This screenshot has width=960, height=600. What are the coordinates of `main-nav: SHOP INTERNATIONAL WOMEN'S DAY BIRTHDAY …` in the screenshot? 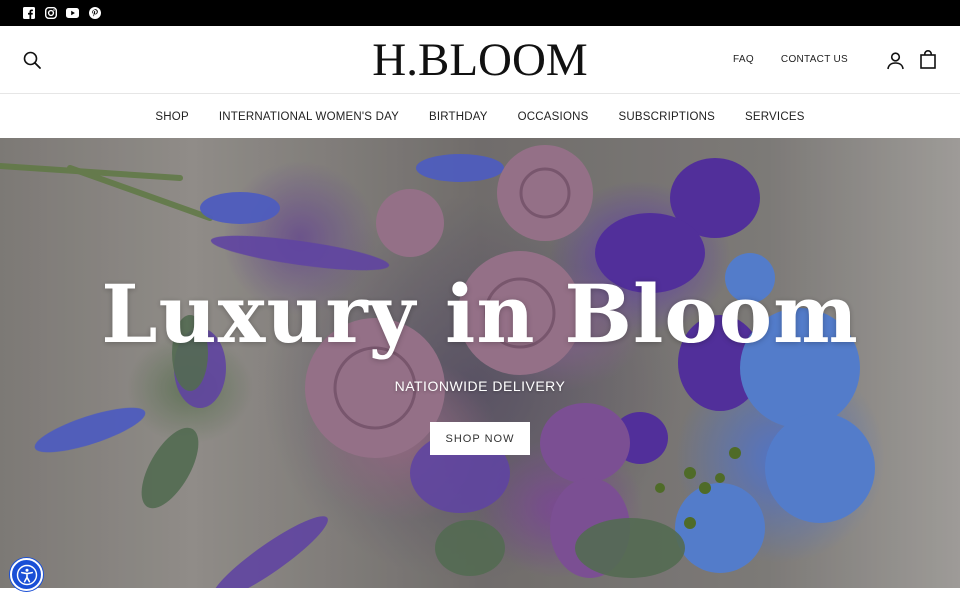 It's located at (480, 116).